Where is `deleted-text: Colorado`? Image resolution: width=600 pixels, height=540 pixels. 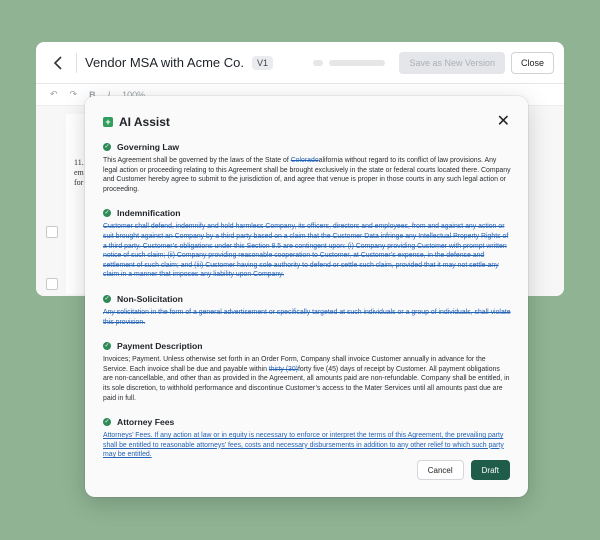
deleted-text: Colorado is located at coordinates (304, 160).